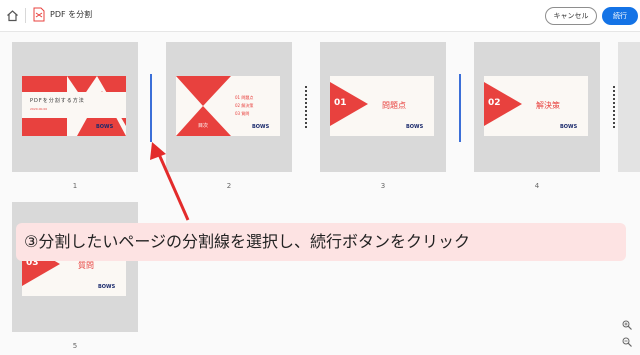 The height and width of the screenshot is (355, 640). Describe the element at coordinates (86, 265) in the screenshot. I see `section-heading: 質問` at that location.